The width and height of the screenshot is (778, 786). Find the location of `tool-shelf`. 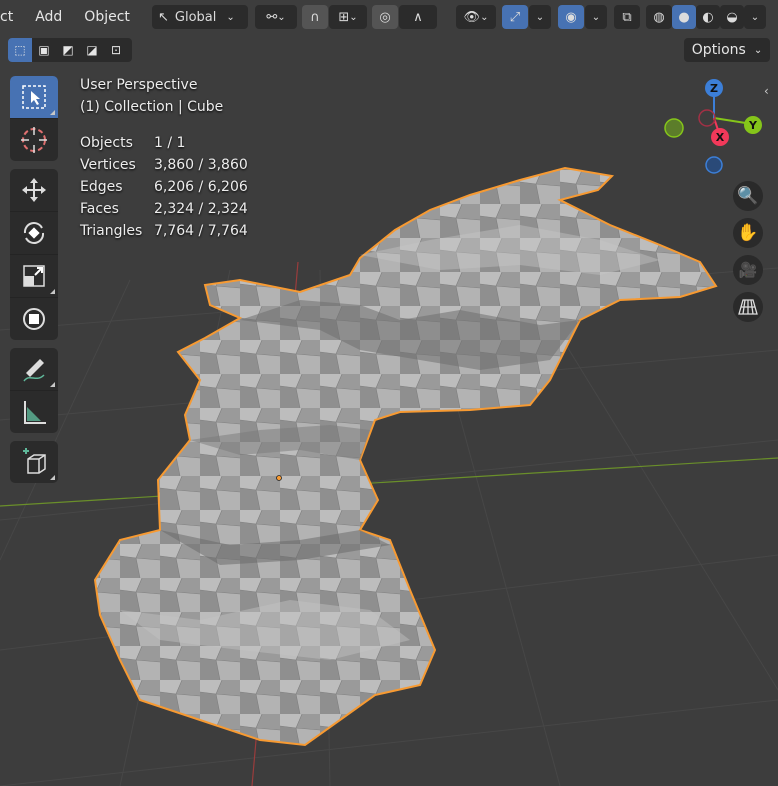

tool-shelf is located at coordinates (34, 283).